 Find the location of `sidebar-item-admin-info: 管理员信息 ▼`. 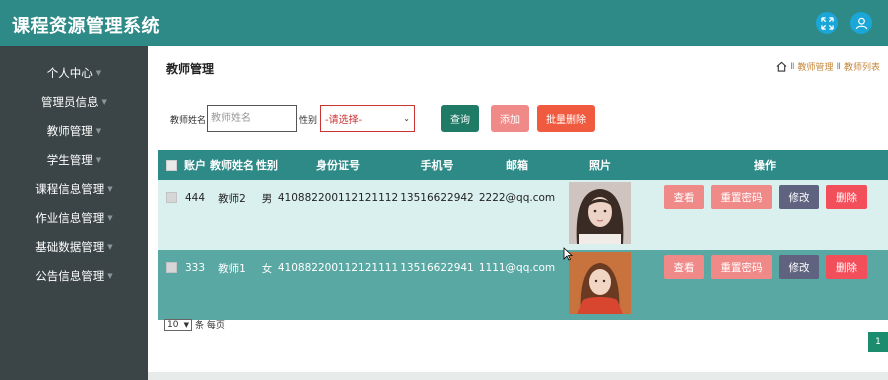

sidebar-item-admin-info: 管理员信息 ▼ is located at coordinates (74, 102).